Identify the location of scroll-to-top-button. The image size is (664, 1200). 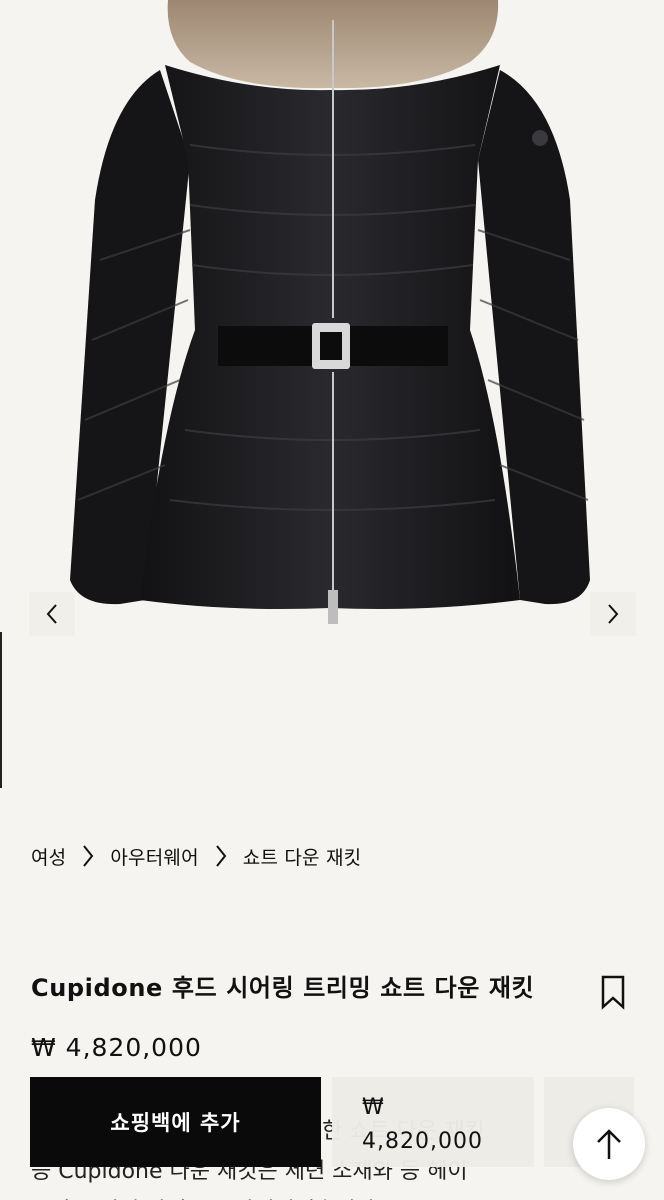
(609, 1144).